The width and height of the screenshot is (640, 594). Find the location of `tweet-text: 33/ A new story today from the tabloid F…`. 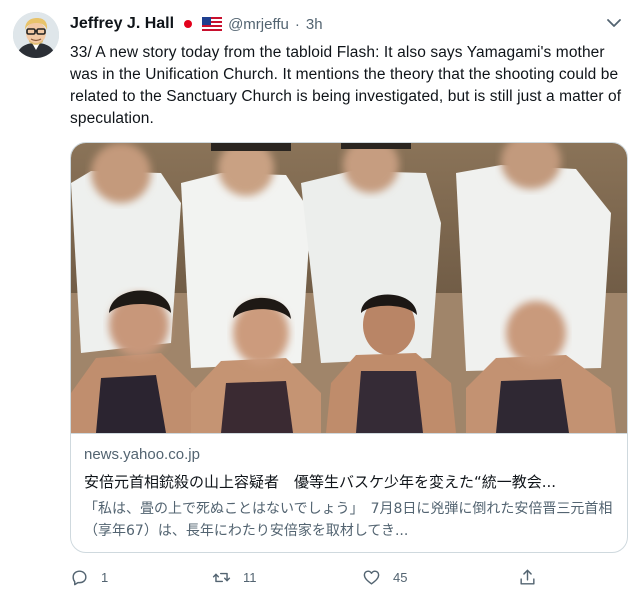

tweet-text: 33/ A new story today from the tabloid F… is located at coordinates (346, 85).